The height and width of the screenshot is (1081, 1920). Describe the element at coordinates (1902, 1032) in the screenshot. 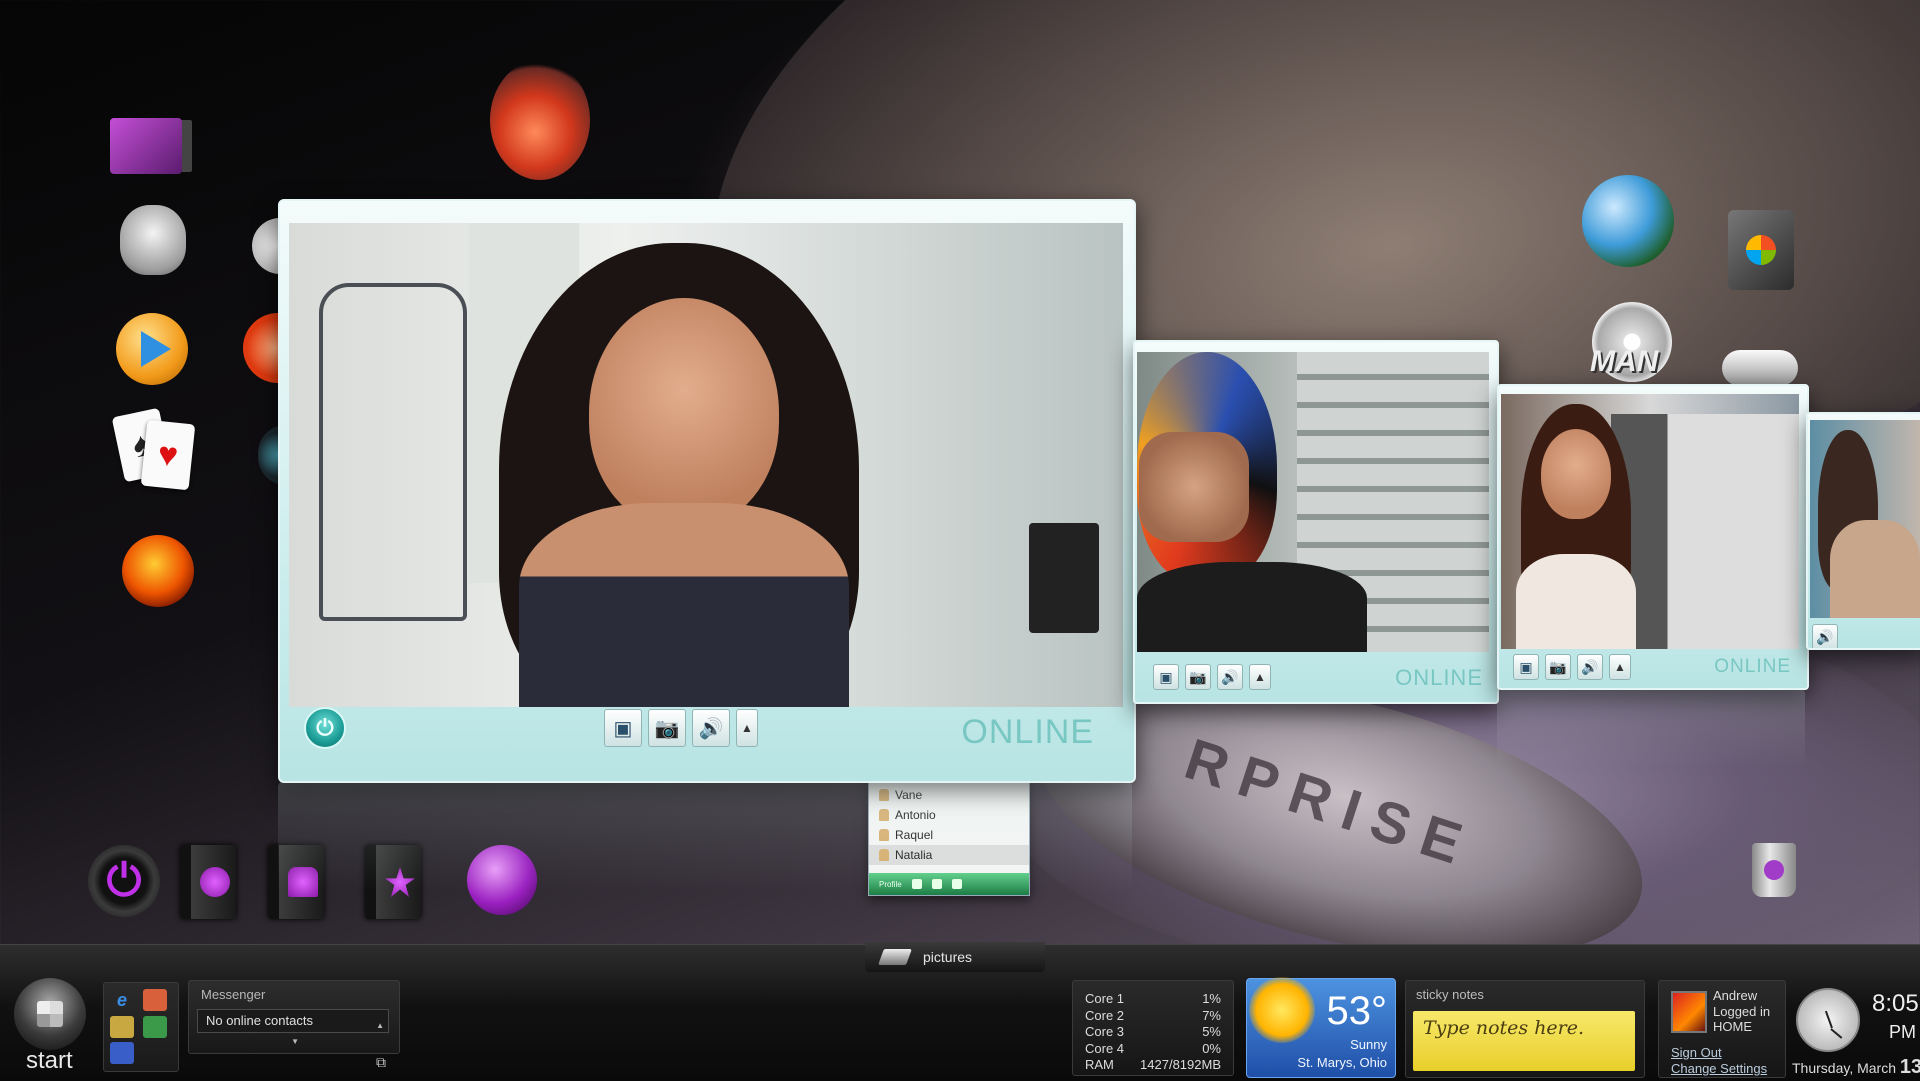

I see `clock-ampm: PM` at that location.